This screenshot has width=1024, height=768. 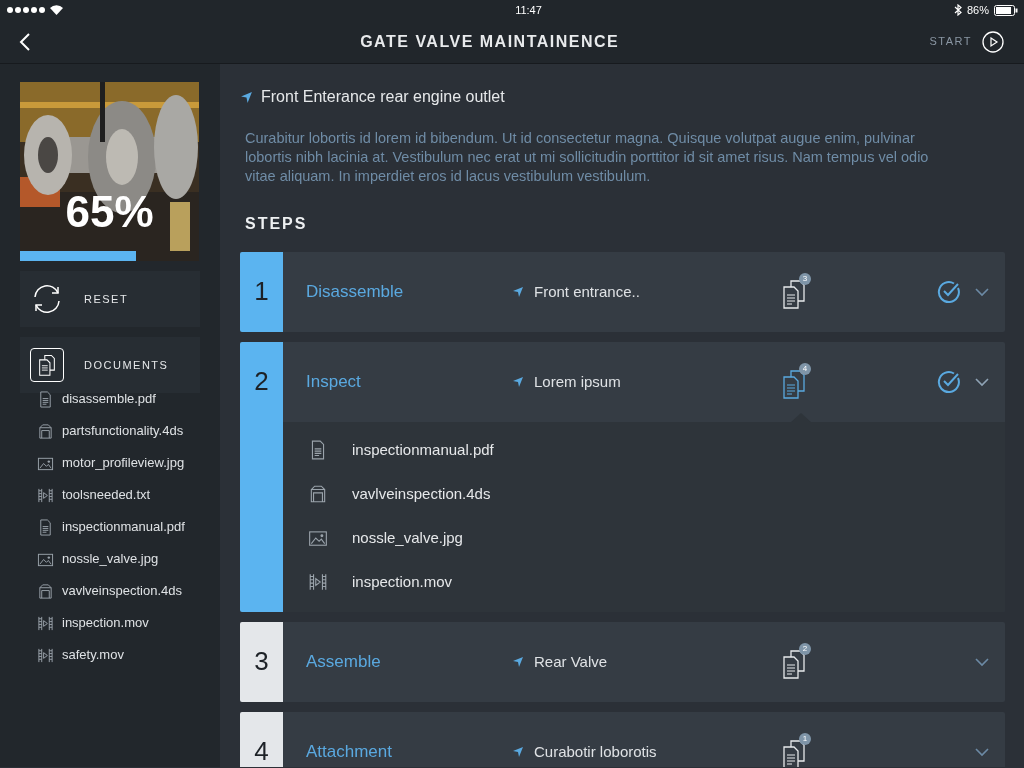 What do you see at coordinates (409, 662) in the screenshot?
I see `step-title: Assemble` at bounding box center [409, 662].